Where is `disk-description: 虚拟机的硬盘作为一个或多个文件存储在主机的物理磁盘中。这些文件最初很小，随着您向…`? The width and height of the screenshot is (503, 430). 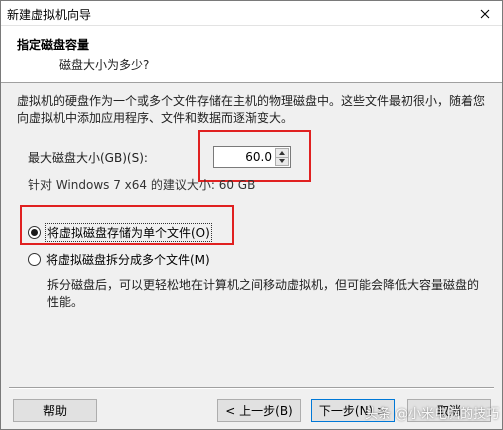
disk-description: 虚拟机的硬盘作为一个或多个文件存储在主机的物理磁盘中。这些文件最初很小，随着您向… is located at coordinates (251, 109).